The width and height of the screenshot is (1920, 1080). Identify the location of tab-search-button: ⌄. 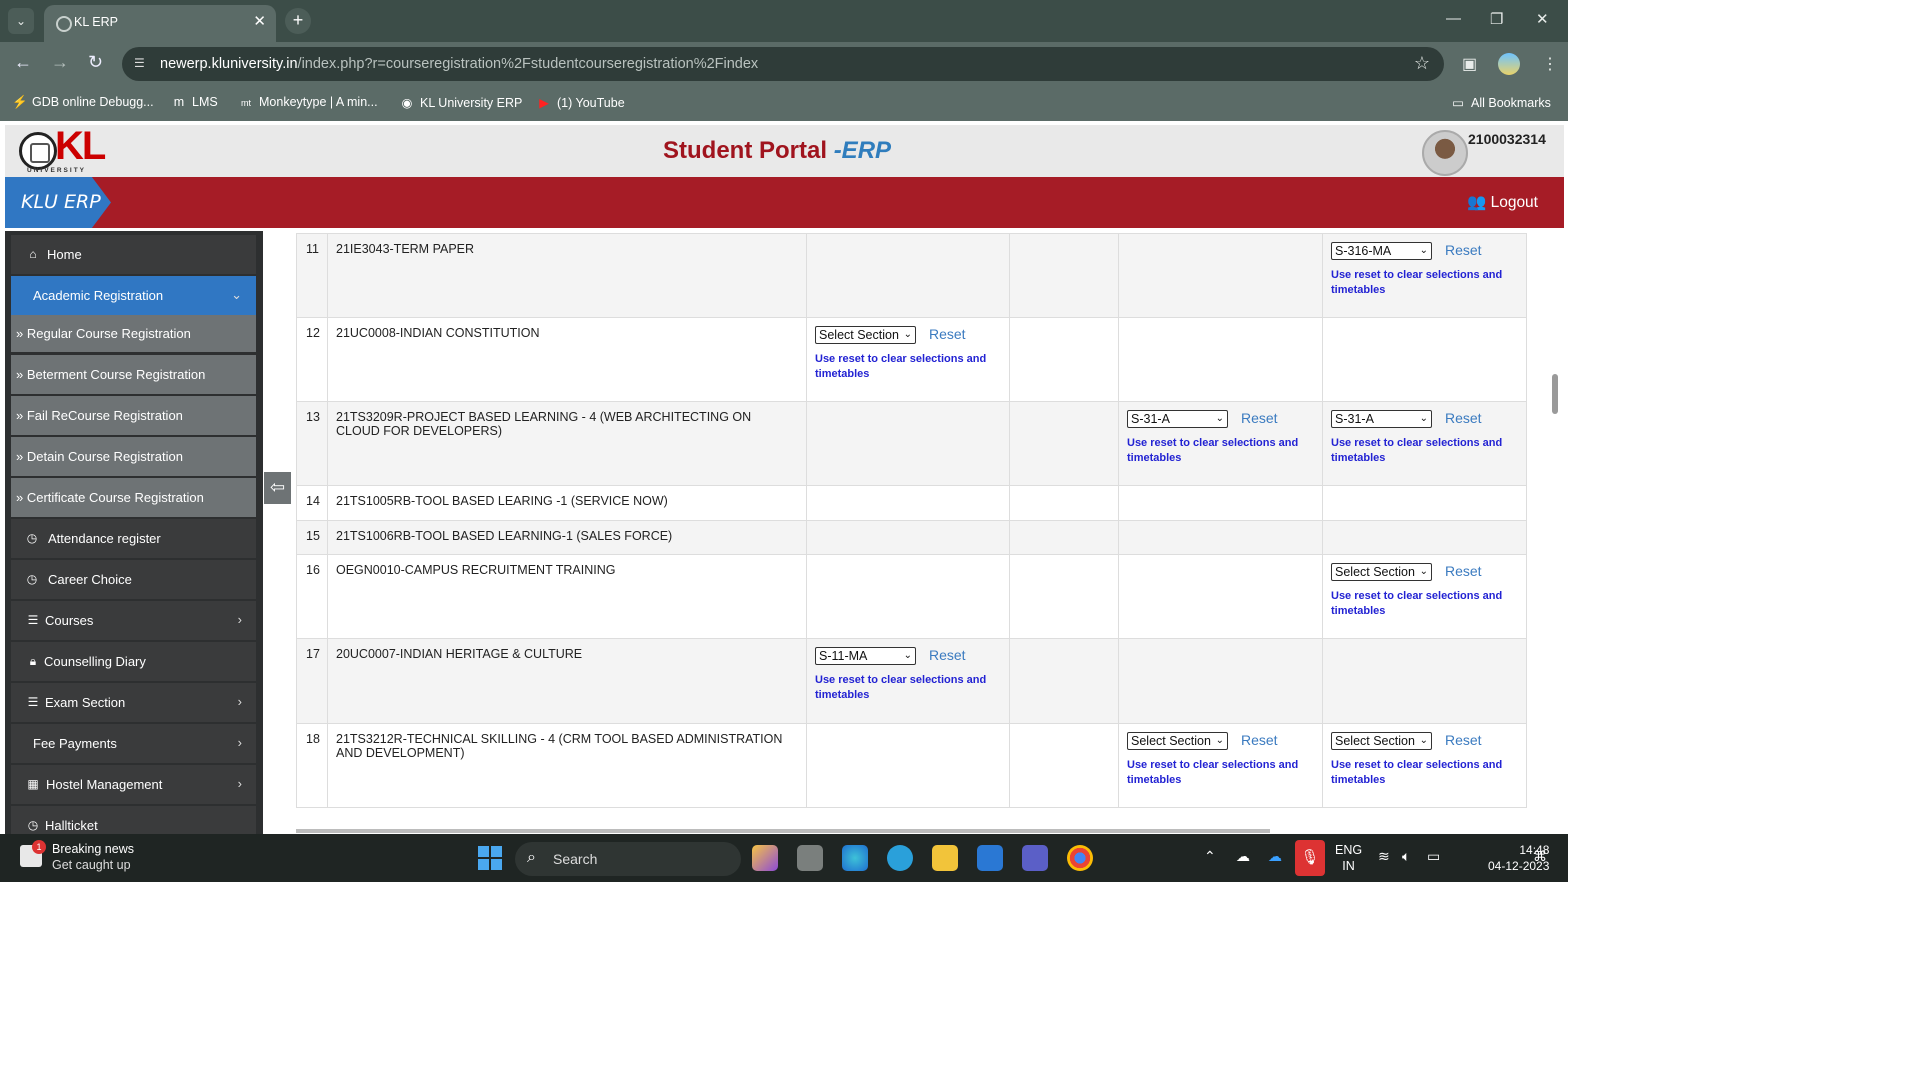
(21, 21).